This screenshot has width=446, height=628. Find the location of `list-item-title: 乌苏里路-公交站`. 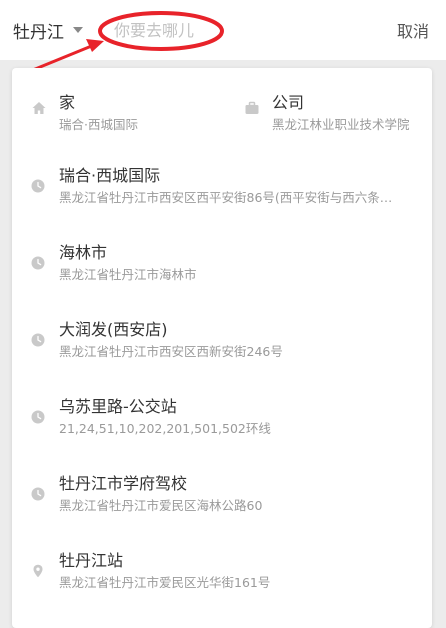

list-item-title: 乌苏里路-公交站 is located at coordinates (118, 406).